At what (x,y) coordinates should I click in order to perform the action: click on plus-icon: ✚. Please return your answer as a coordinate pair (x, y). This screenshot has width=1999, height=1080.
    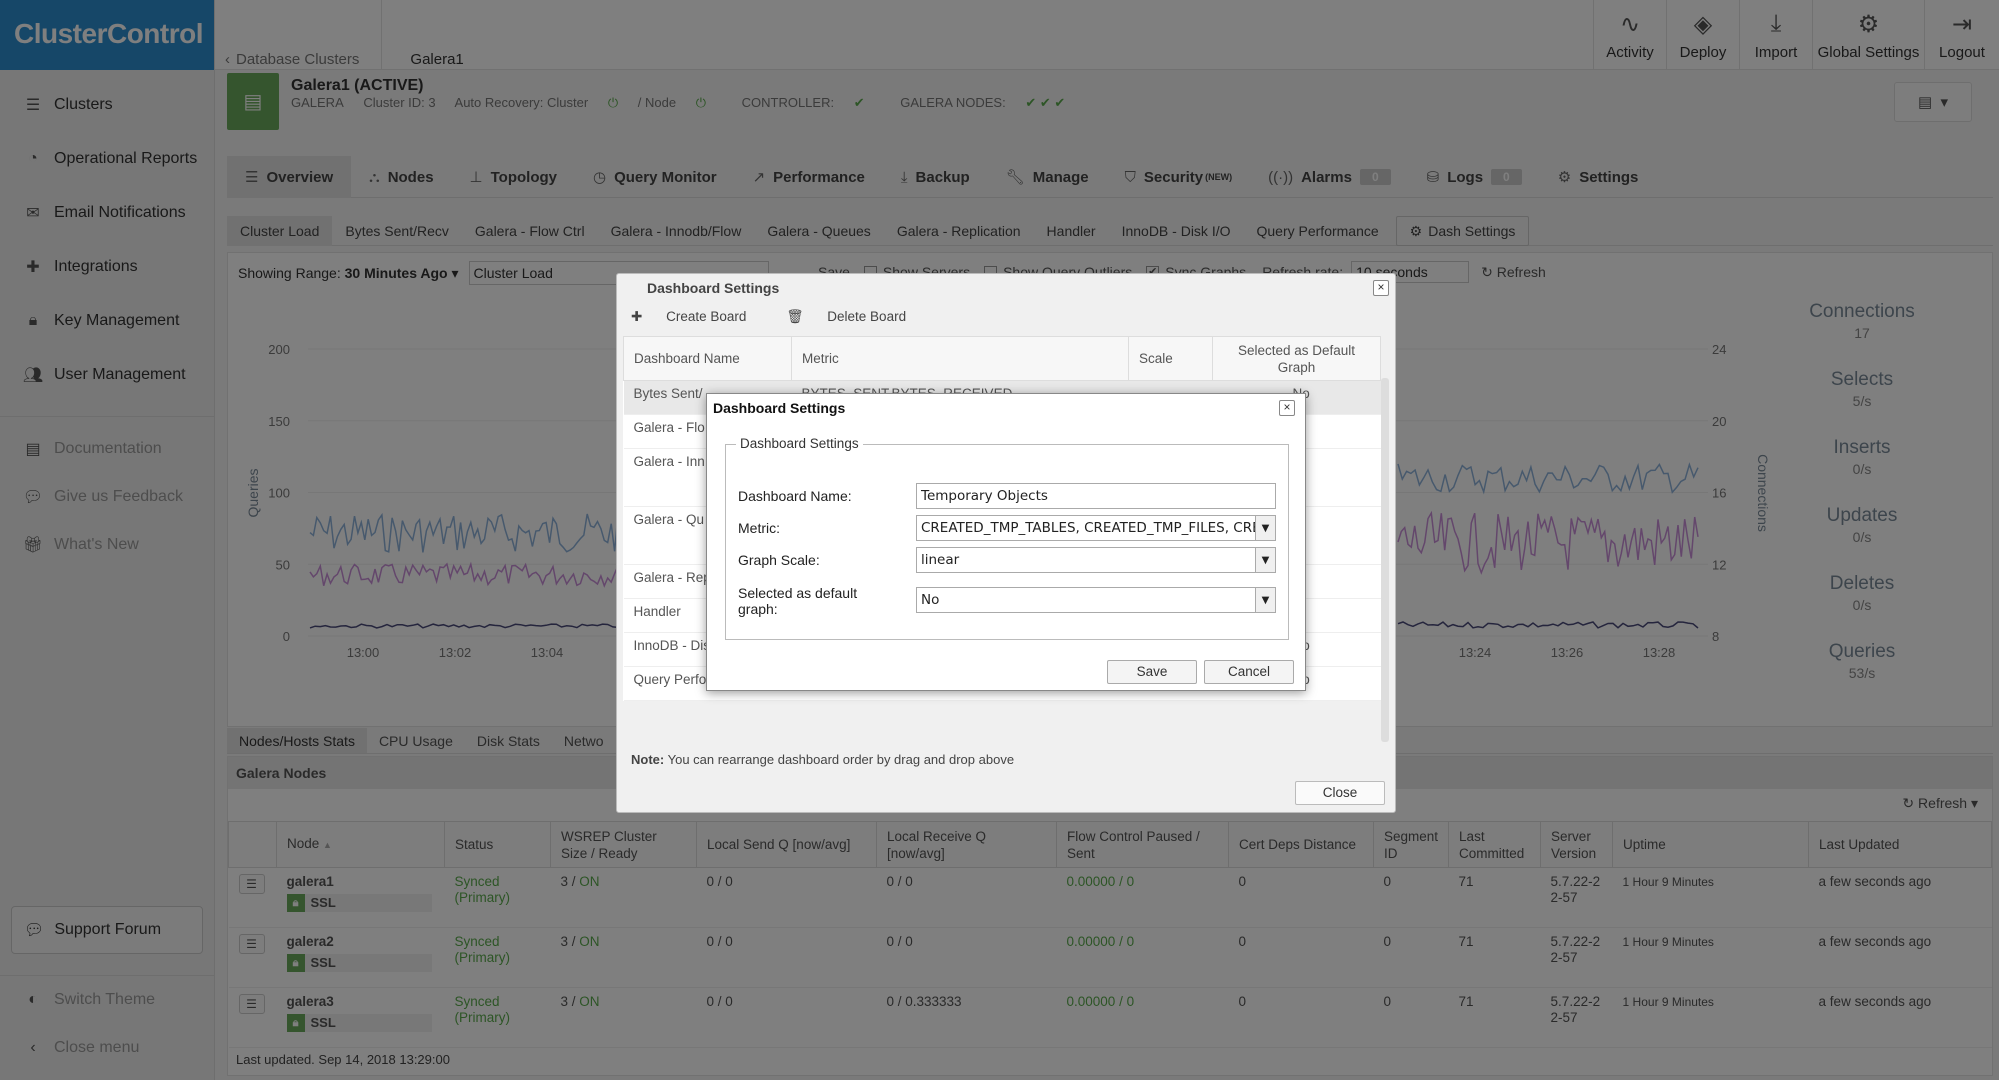
    Looking at the image, I should click on (637, 316).